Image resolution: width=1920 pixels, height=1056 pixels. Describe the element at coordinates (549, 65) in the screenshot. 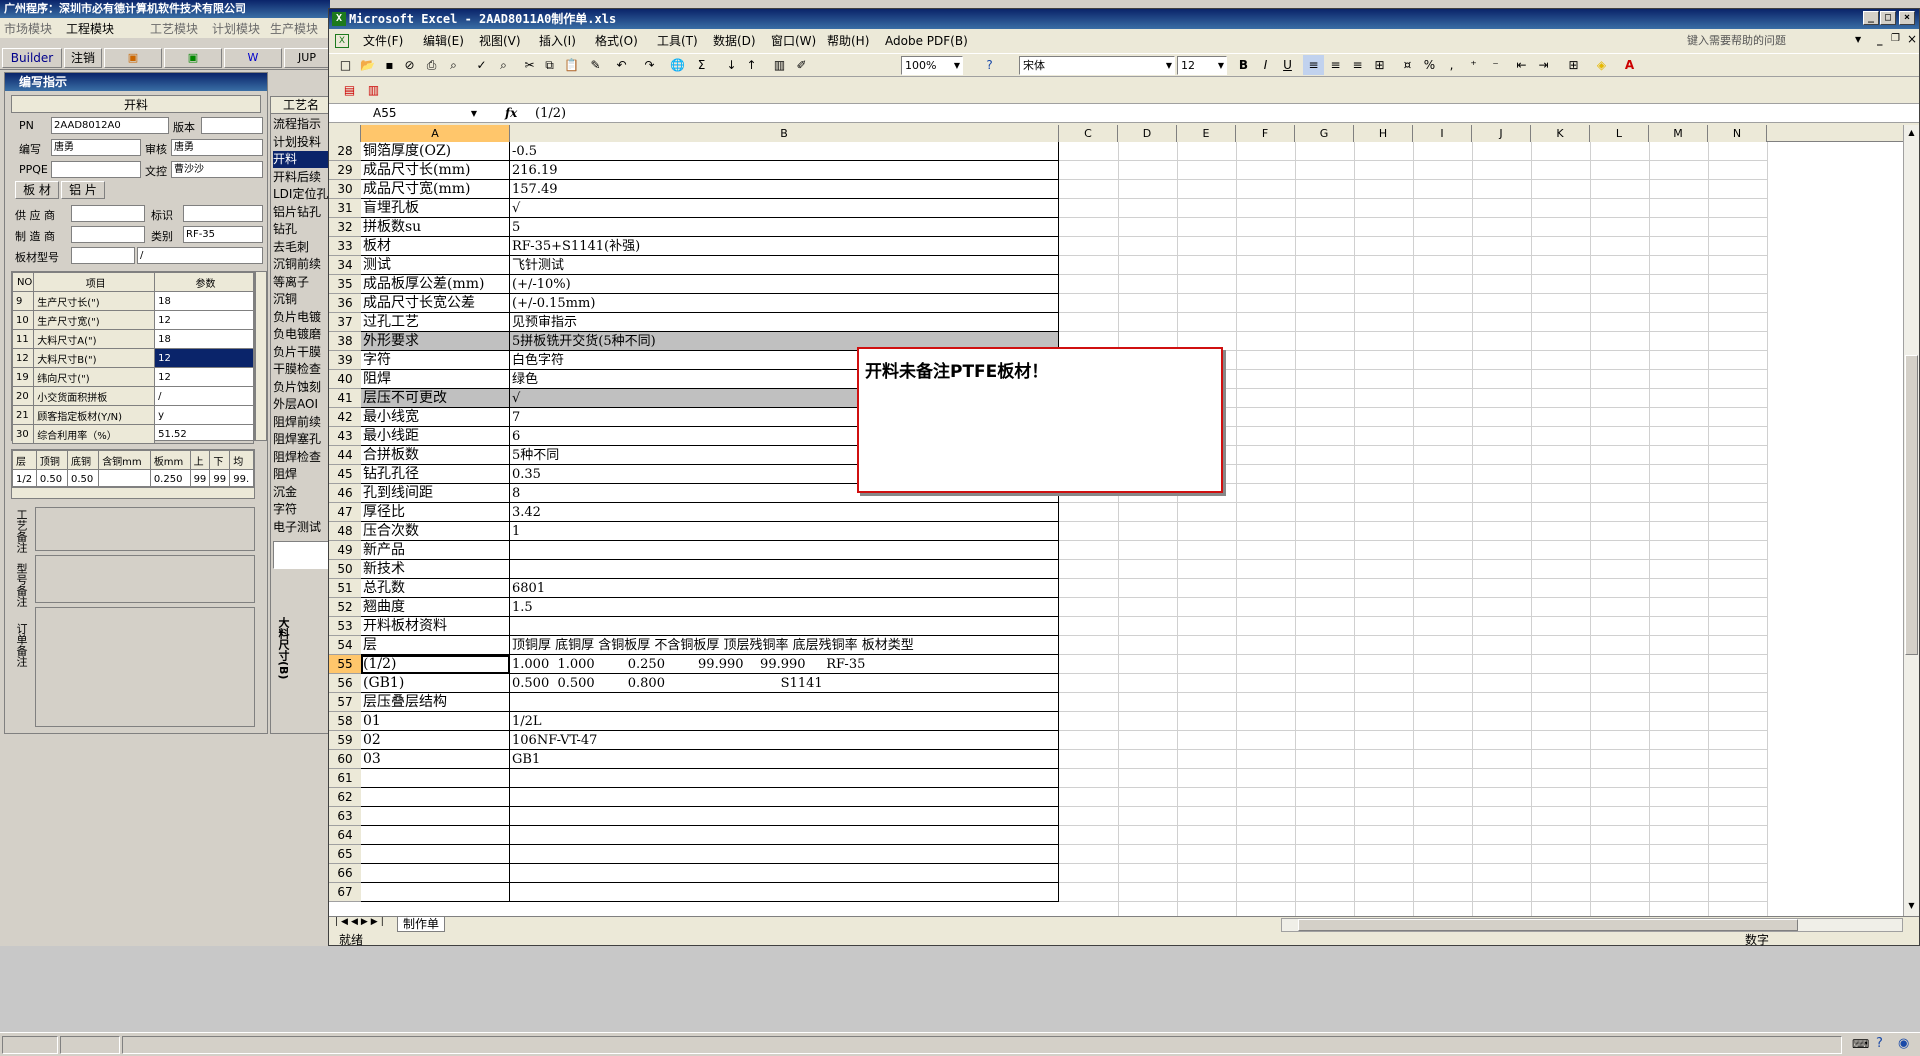

I see `copy-icon: ⧉` at that location.